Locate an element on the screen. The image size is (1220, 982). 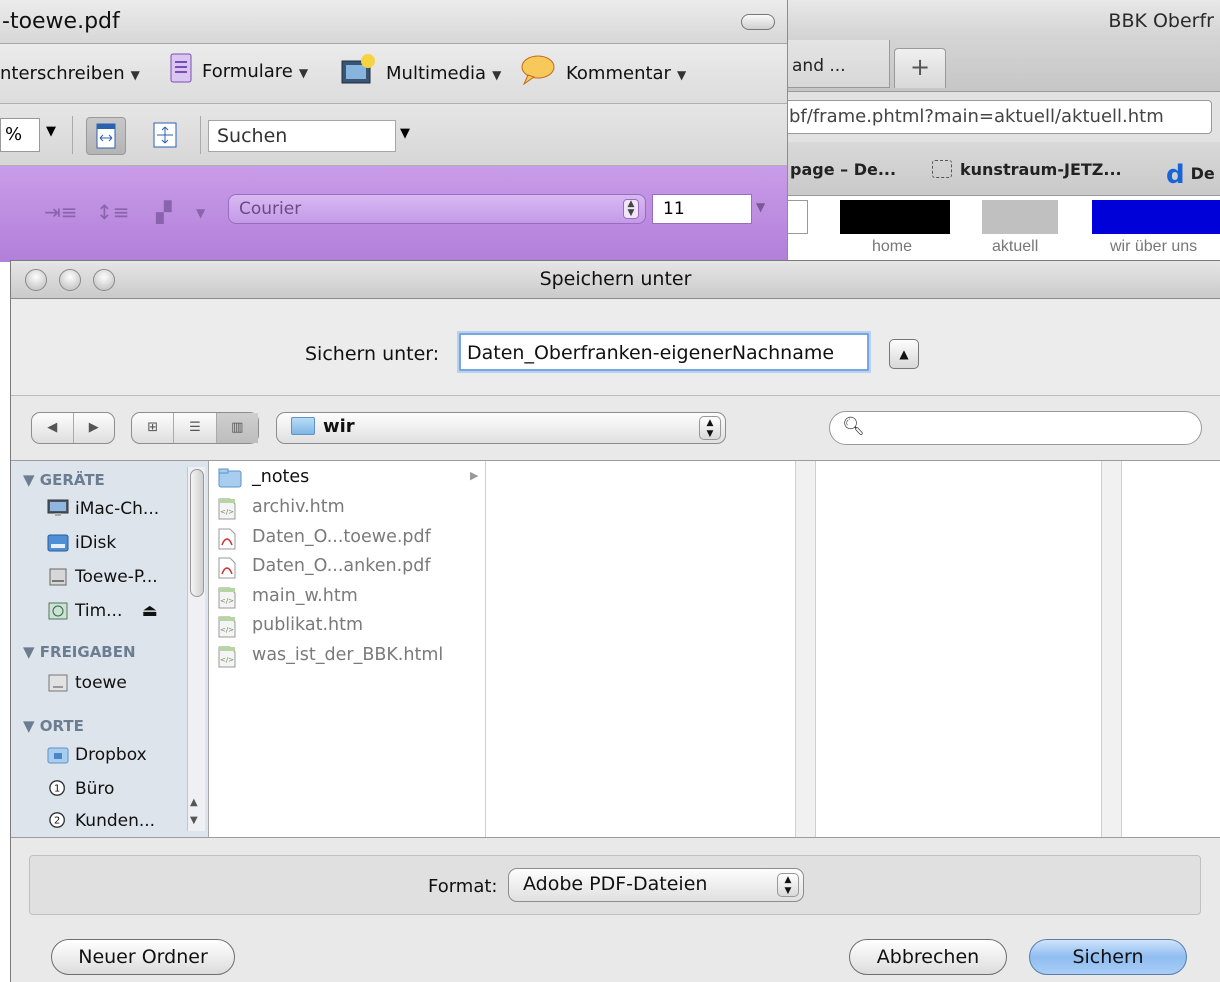
sidebar-item-toewe: toewe is located at coordinates (87, 683).